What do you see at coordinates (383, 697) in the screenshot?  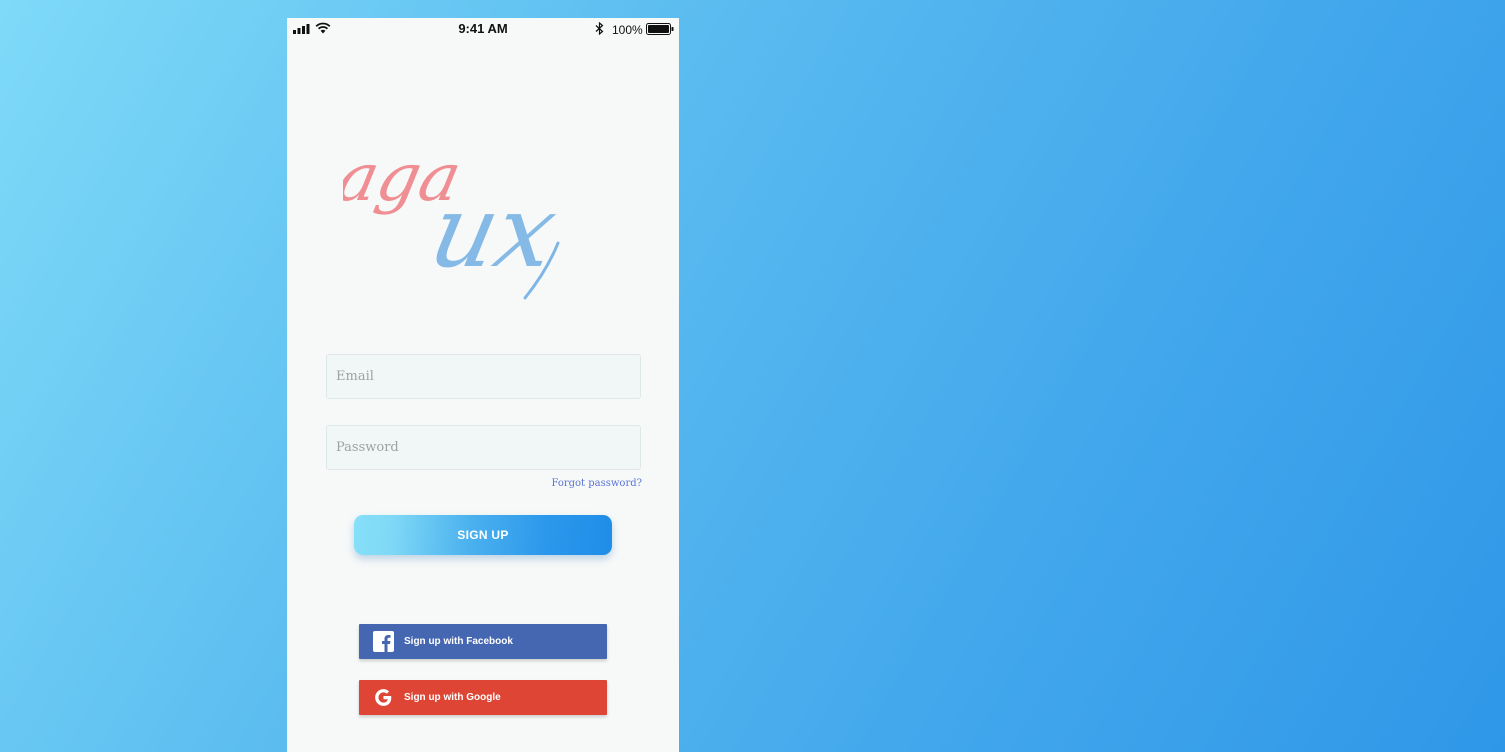 I see `google-icon` at bounding box center [383, 697].